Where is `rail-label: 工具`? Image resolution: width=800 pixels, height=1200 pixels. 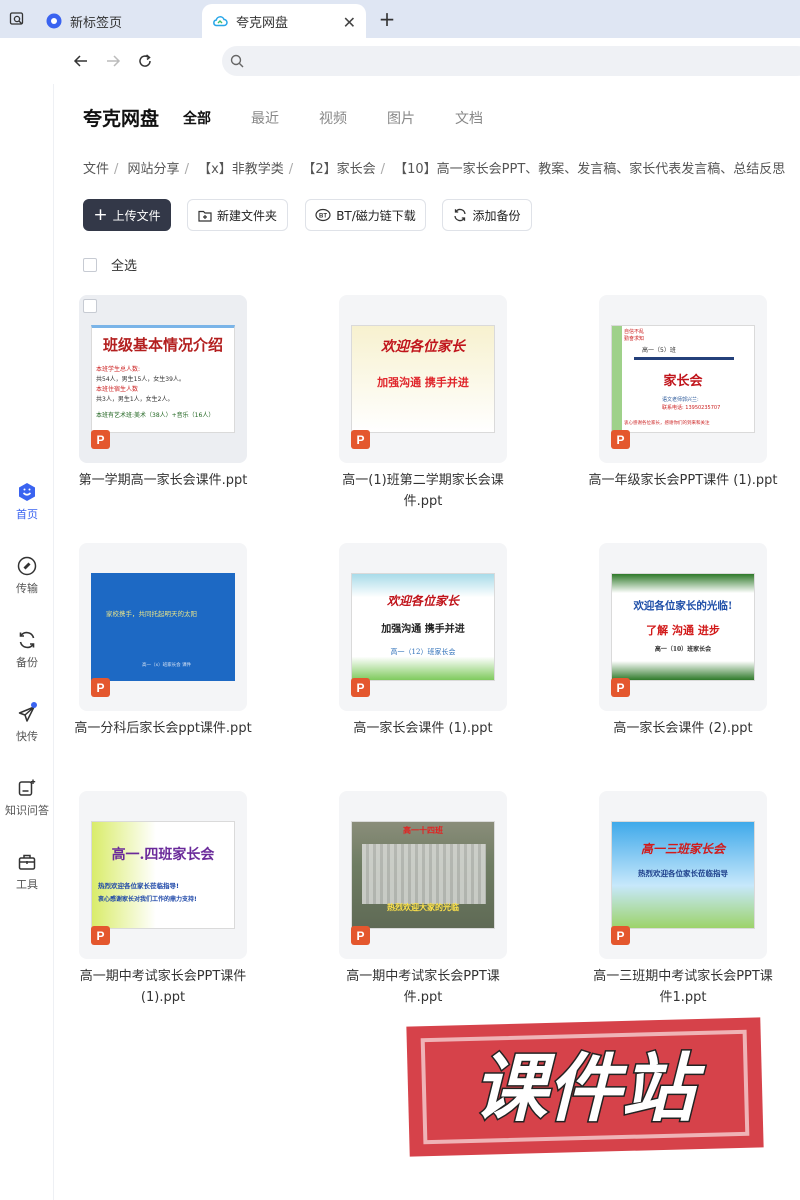 rail-label: 工具 is located at coordinates (27, 884).